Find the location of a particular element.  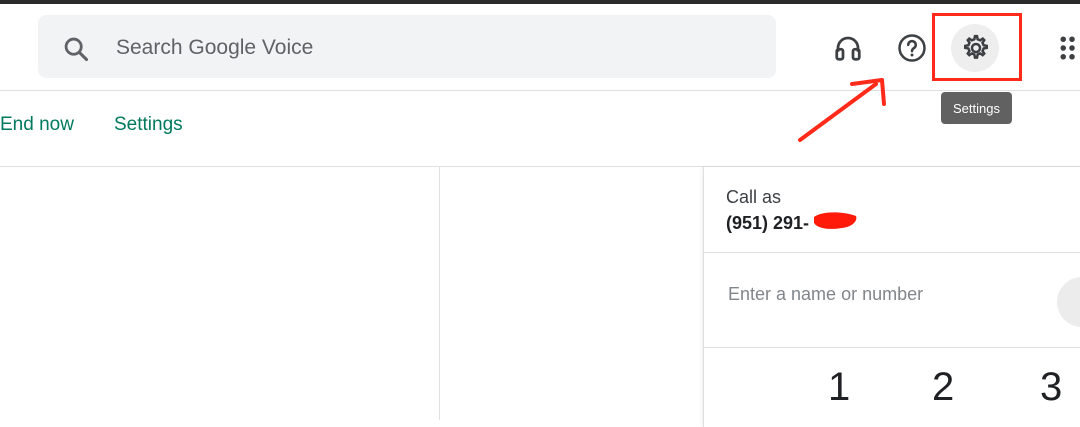

help-button is located at coordinates (912, 48).